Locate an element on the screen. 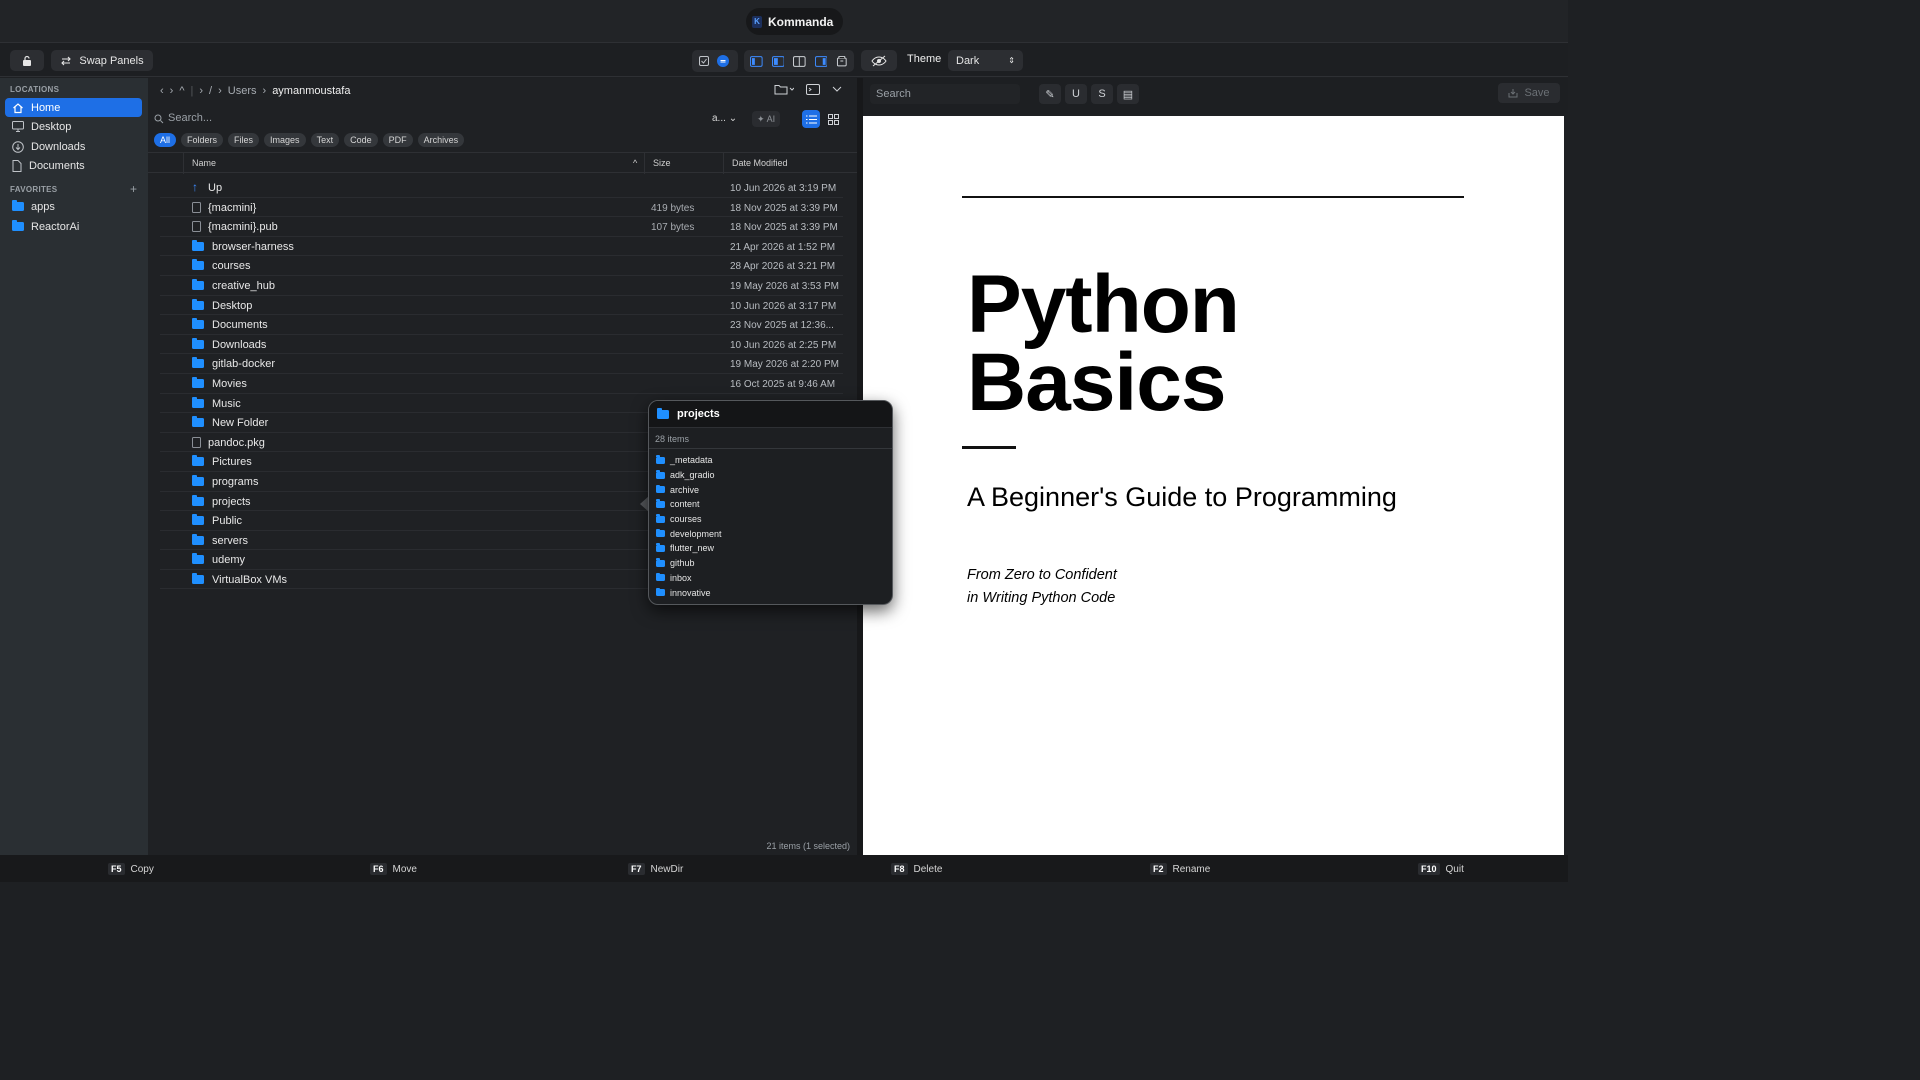 The width and height of the screenshot is (1920, 1080). column-date: Date Modified is located at coordinates (760, 163).